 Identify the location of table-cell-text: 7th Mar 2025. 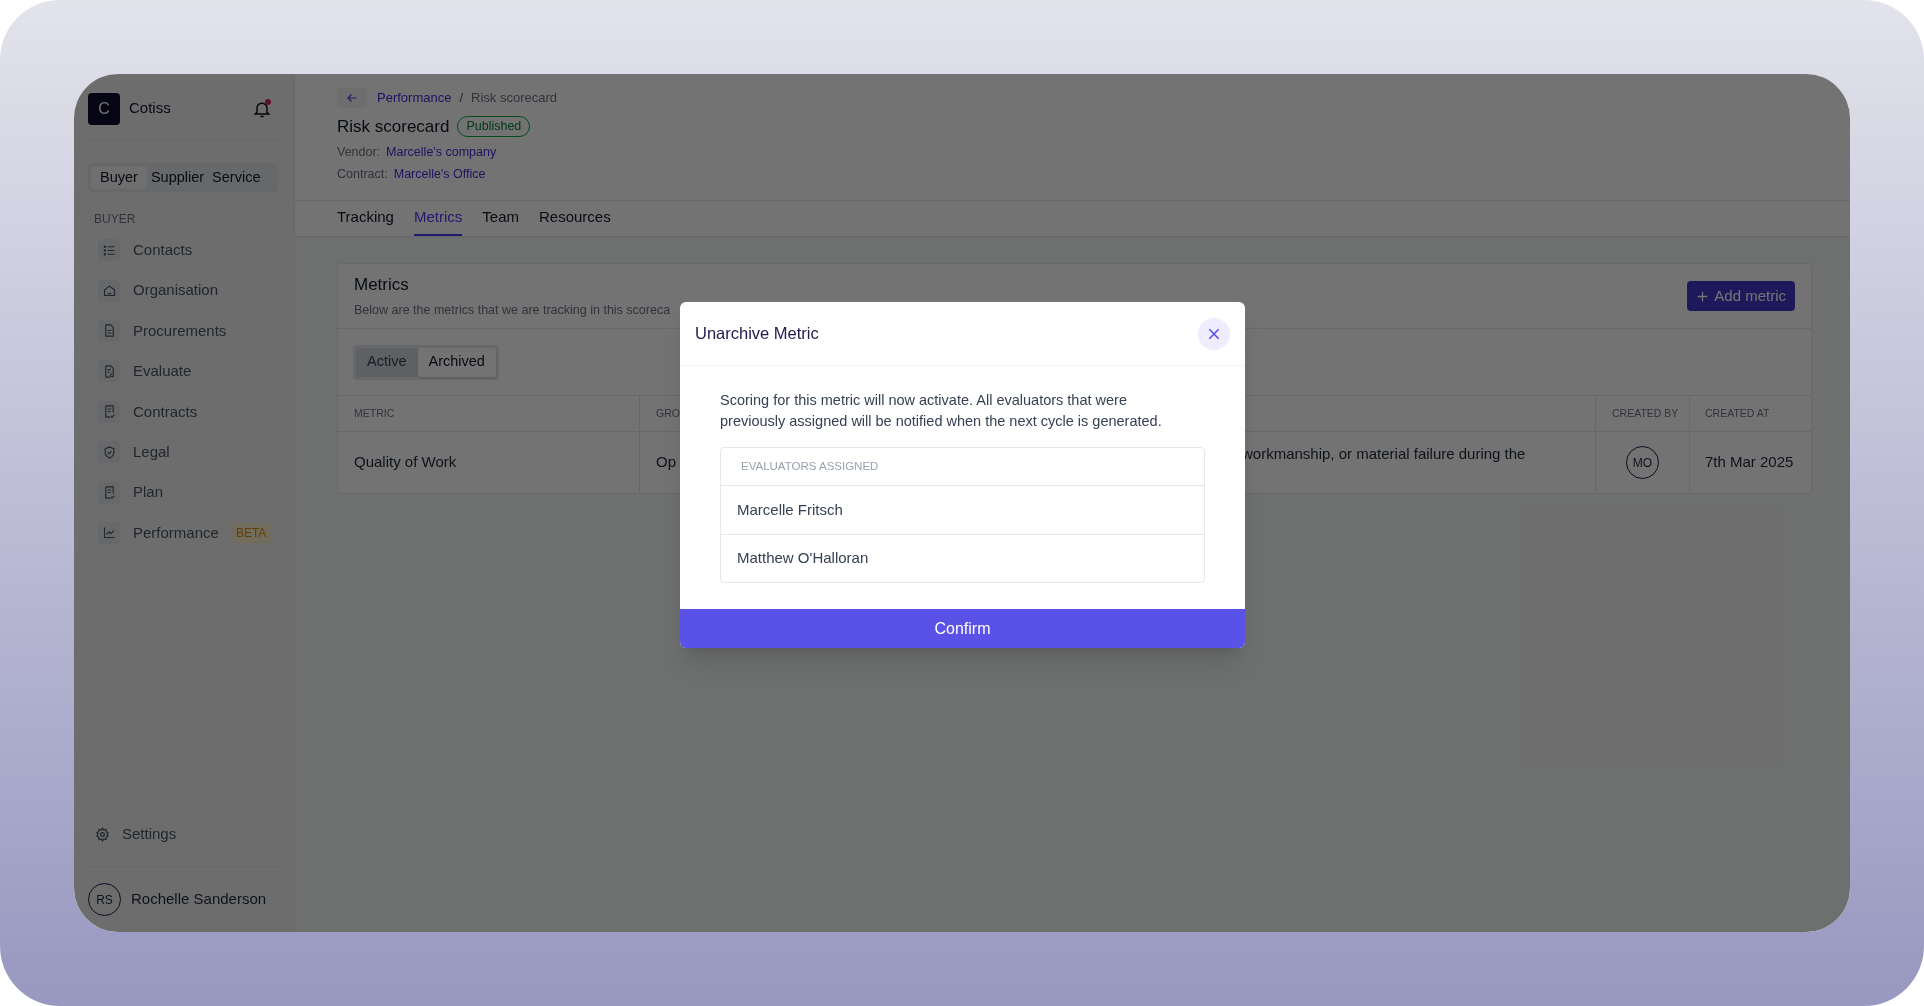
(1749, 462).